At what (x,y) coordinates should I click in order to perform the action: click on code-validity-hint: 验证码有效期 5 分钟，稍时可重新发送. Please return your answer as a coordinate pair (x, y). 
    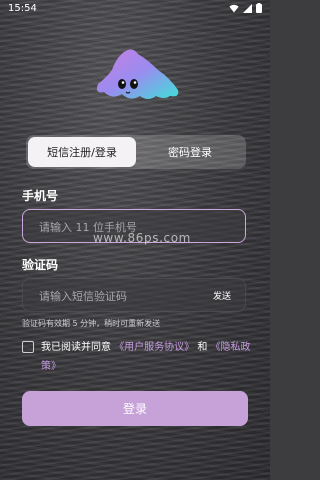
    Looking at the image, I should click on (91, 323).